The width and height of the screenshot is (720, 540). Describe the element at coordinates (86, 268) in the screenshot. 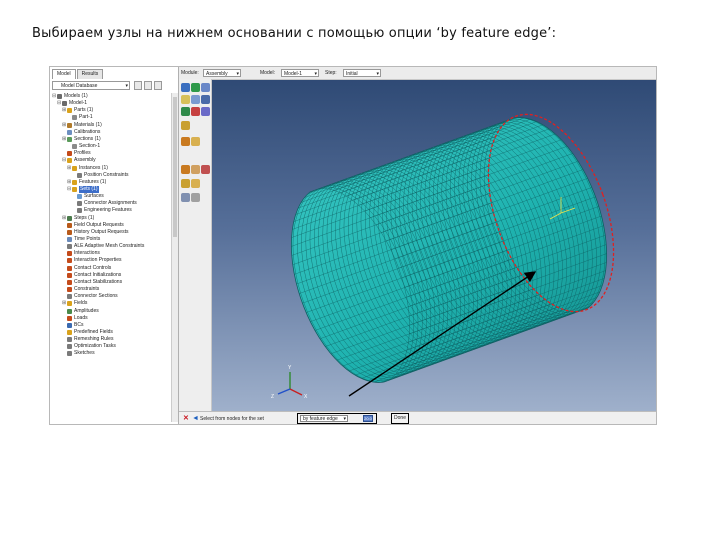

I see `tree-item: Contact Controls` at that location.